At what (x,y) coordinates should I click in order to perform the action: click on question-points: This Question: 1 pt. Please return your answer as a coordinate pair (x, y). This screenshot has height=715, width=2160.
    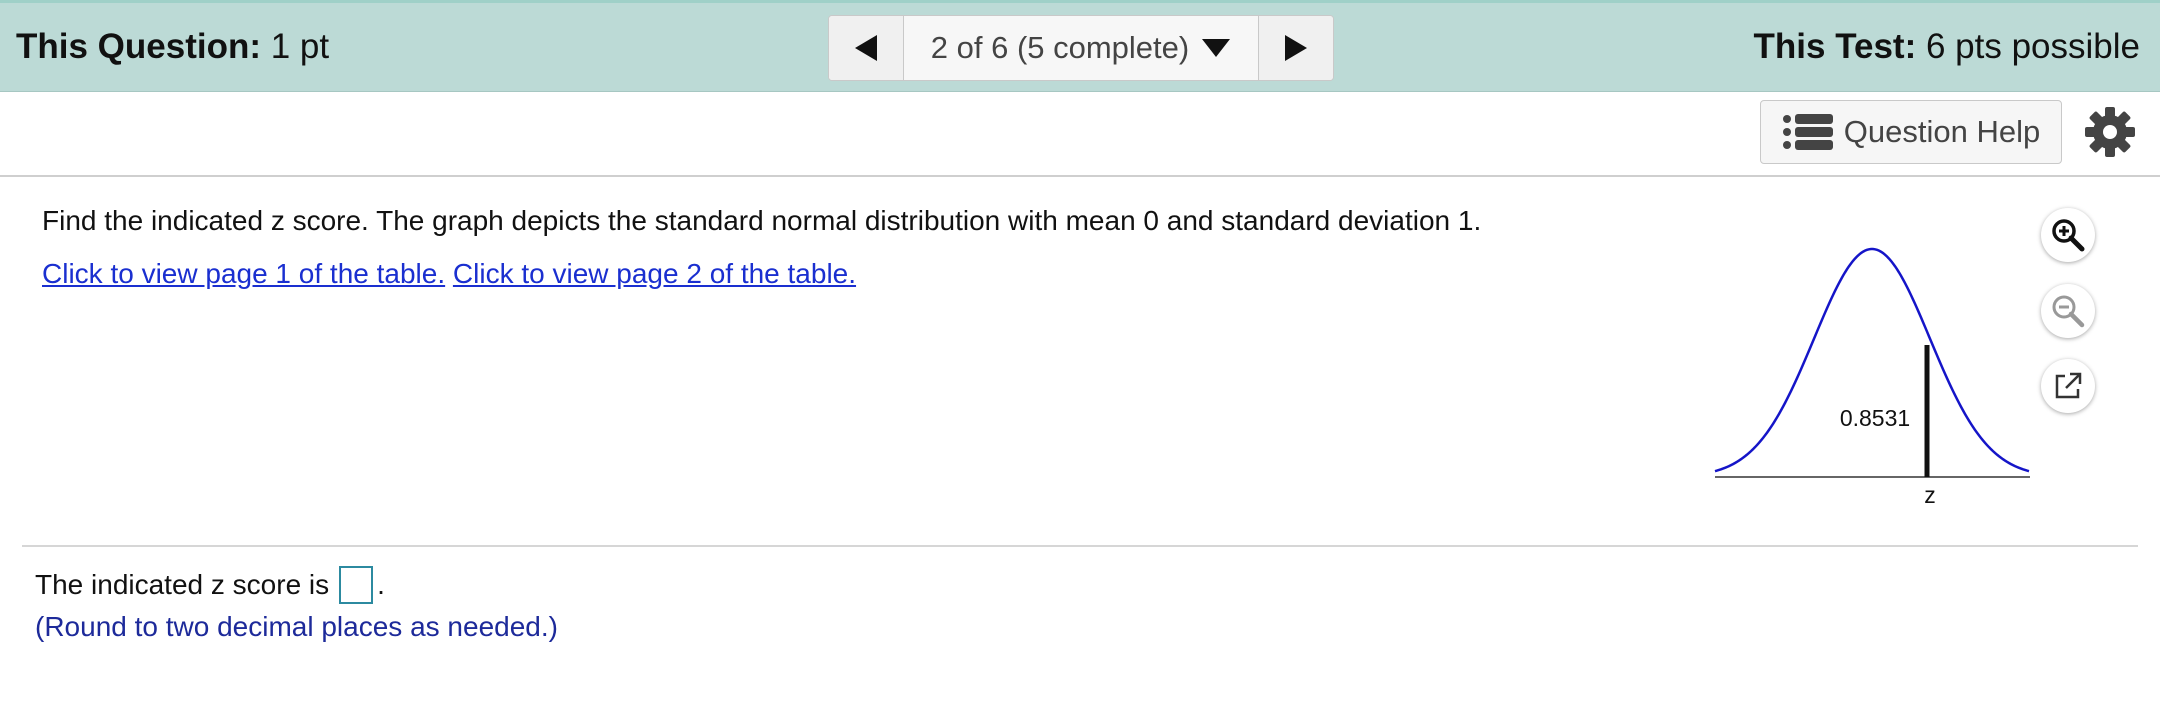
    Looking at the image, I should click on (172, 47).